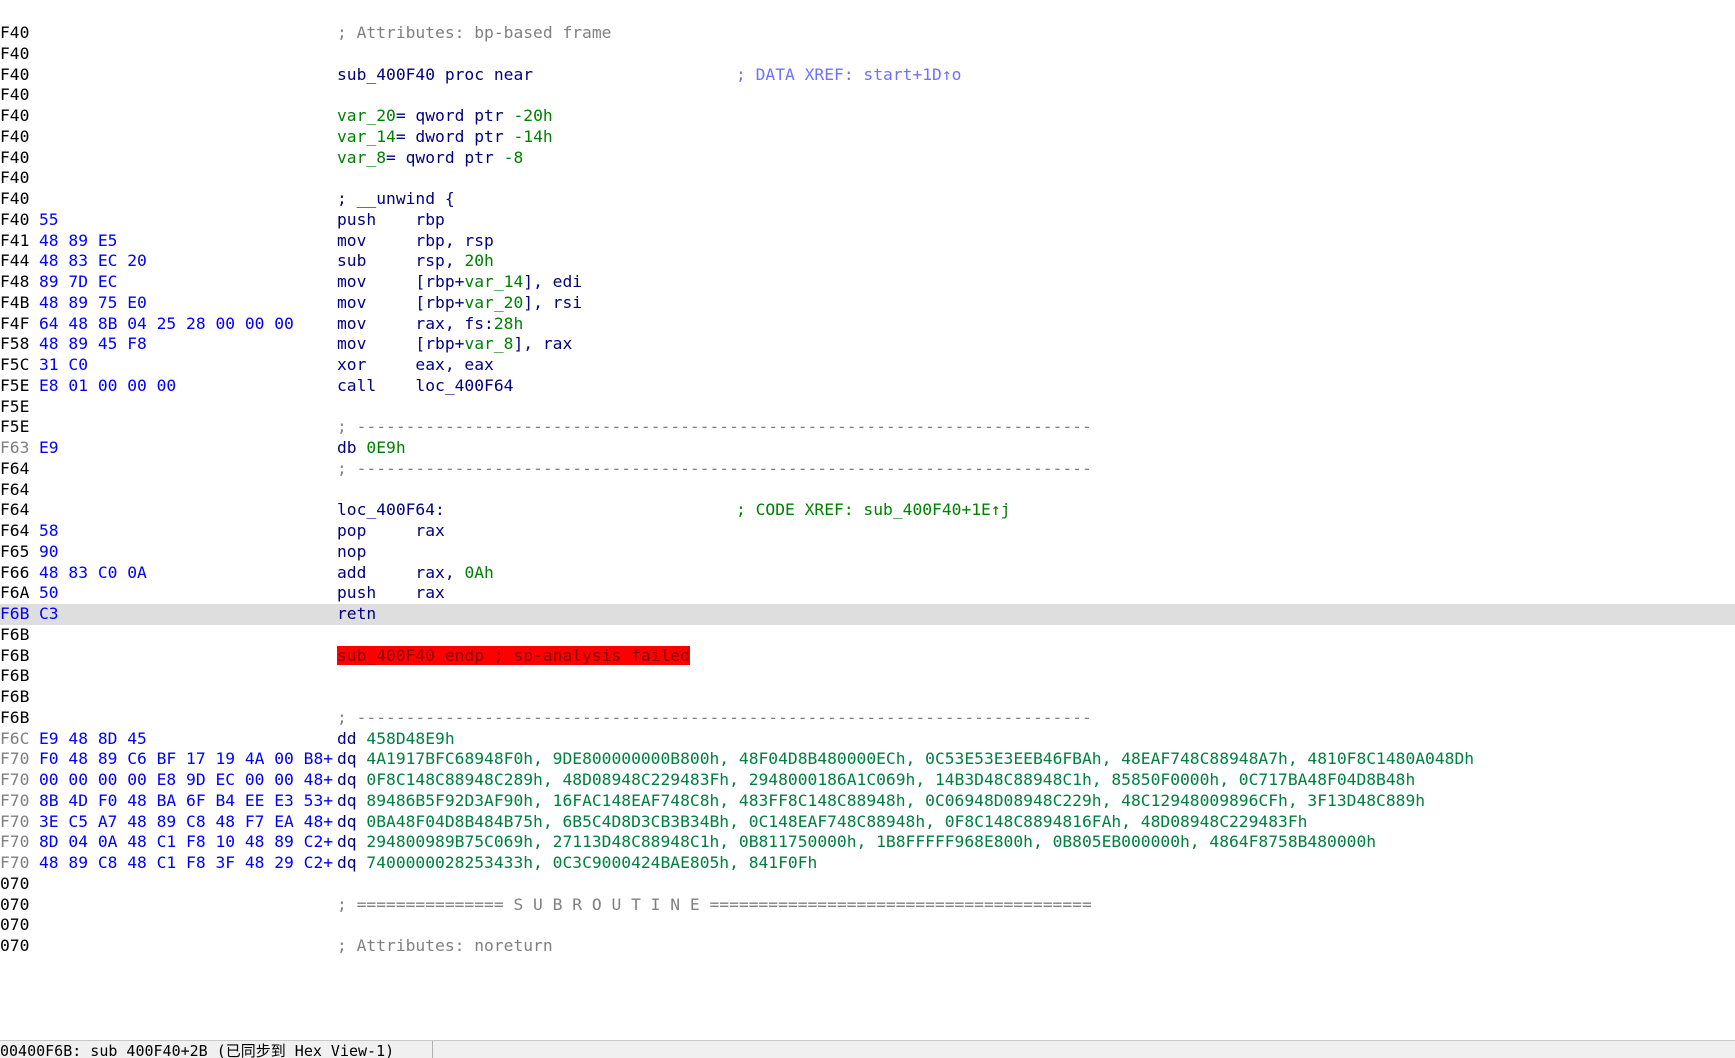 The image size is (1735, 1058). I want to click on line-instruction: nop, so click(351, 552).